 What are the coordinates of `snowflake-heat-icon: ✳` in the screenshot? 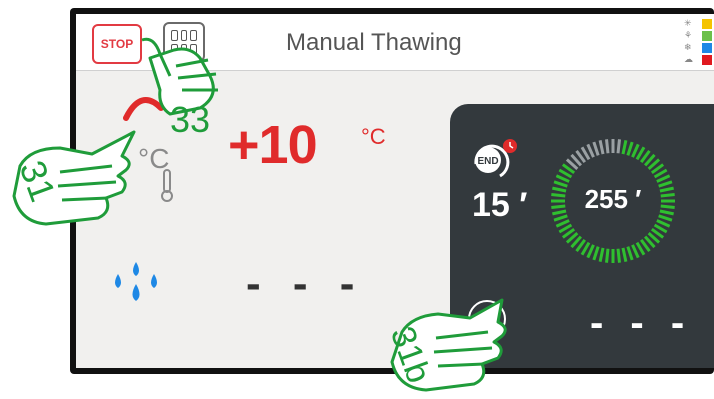 It's located at (688, 23).